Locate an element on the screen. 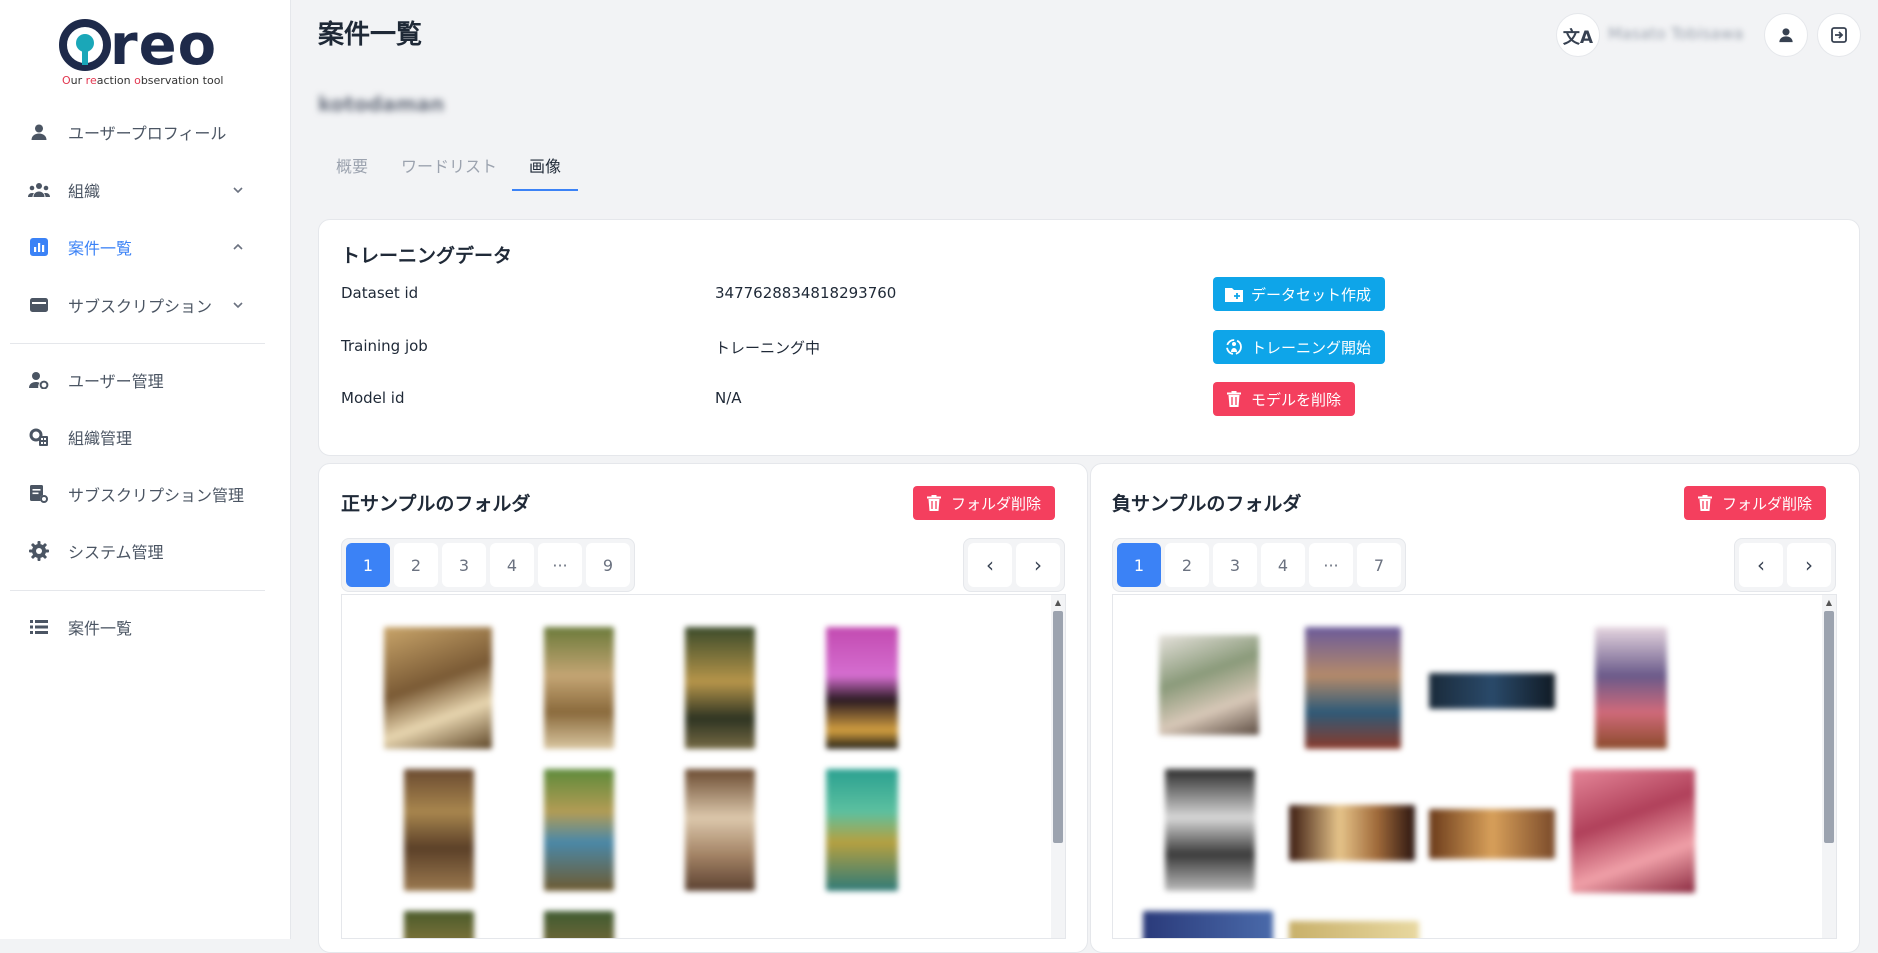  page-title: 案件一覧 is located at coordinates (370, 35).